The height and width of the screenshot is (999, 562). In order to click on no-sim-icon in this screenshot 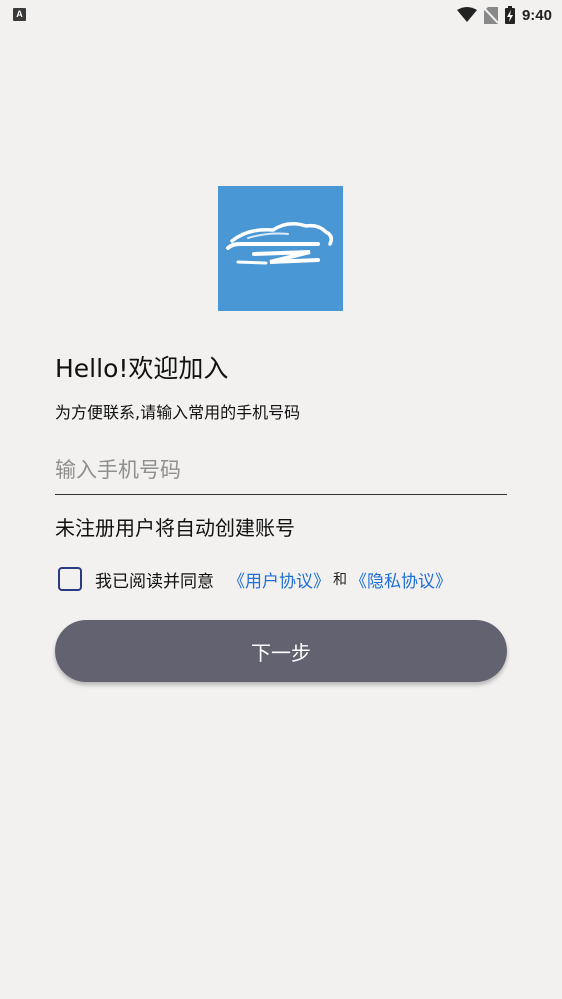, I will do `click(490, 15)`.